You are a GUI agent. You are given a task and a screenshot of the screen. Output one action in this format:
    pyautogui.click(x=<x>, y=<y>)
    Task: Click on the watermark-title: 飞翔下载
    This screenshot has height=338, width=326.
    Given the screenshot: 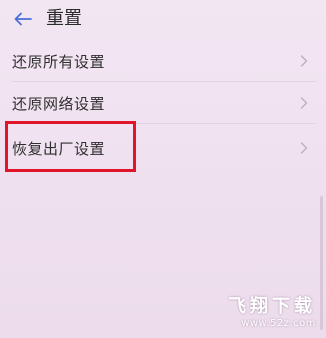 What is the action you would take?
    pyautogui.click(x=272, y=306)
    